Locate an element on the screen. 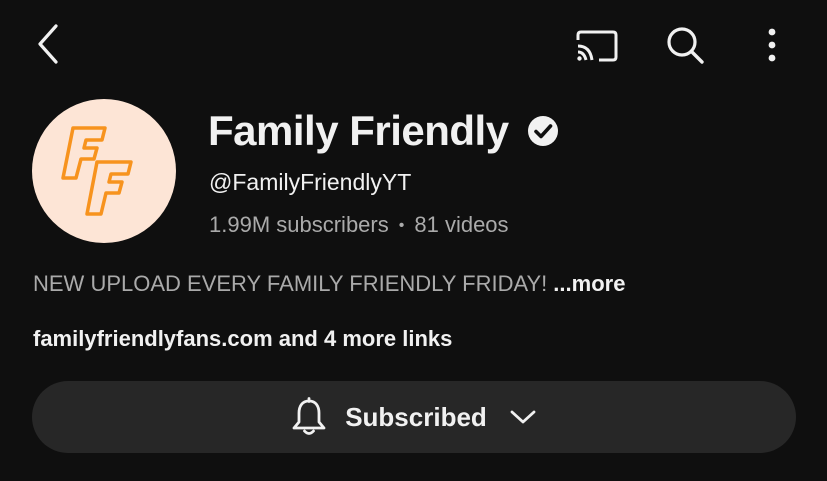 This screenshot has height=481, width=827. channel-stats: 1.99M subscribers • 81 videos is located at coordinates (359, 225).